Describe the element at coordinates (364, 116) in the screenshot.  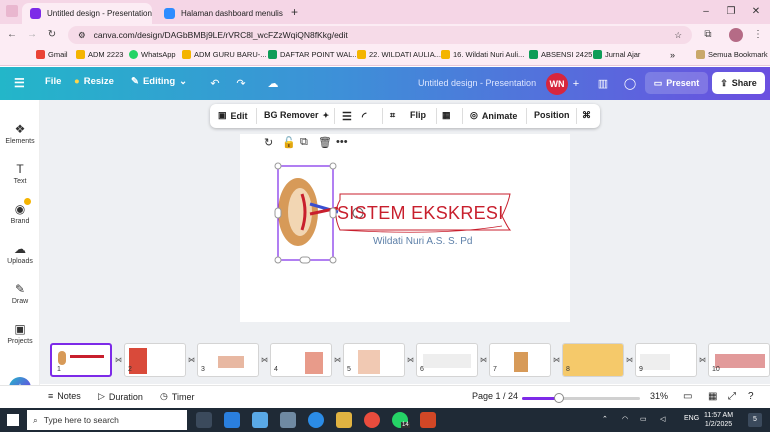
I see `corner-rounding-icon: ◜` at that location.